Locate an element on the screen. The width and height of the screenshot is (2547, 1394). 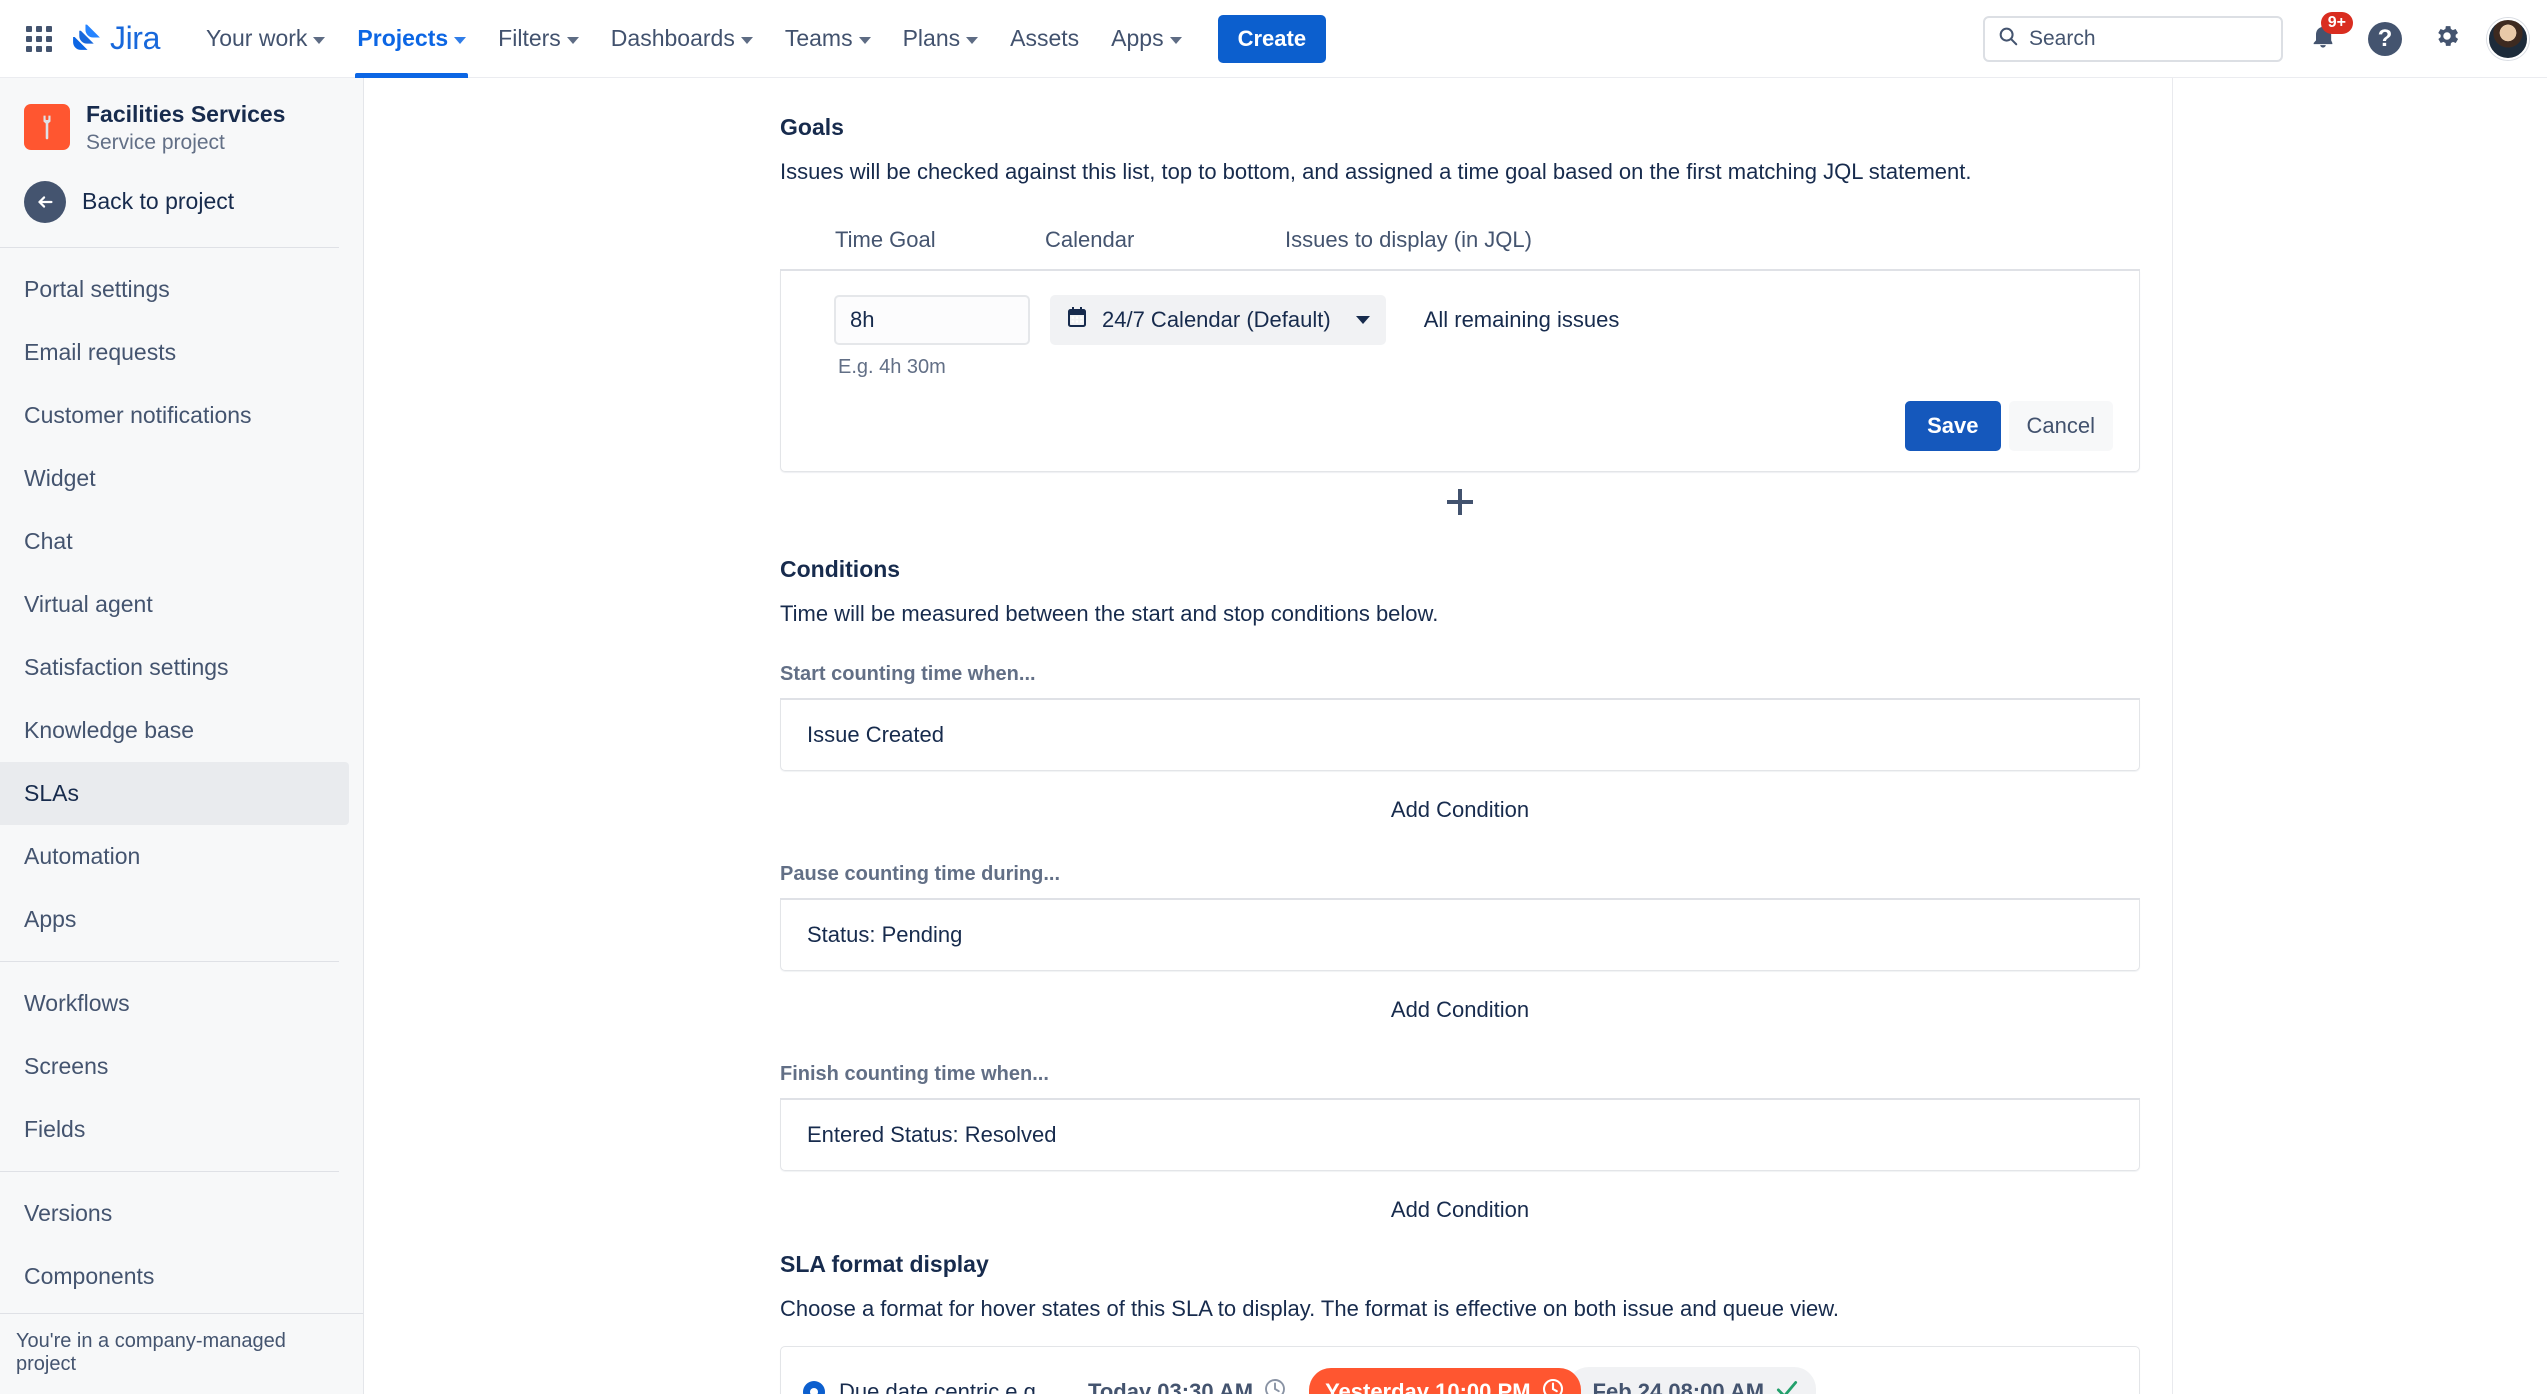
add-start-condition-button: Add Condition is located at coordinates (1460, 810).